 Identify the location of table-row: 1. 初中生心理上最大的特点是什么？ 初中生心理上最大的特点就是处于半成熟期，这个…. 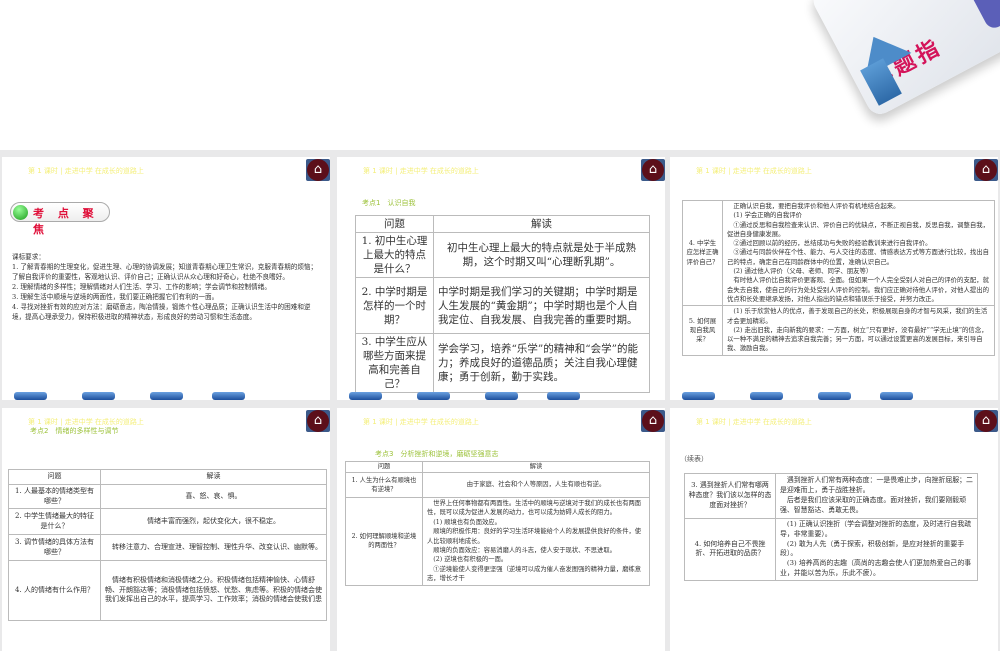
(502, 255).